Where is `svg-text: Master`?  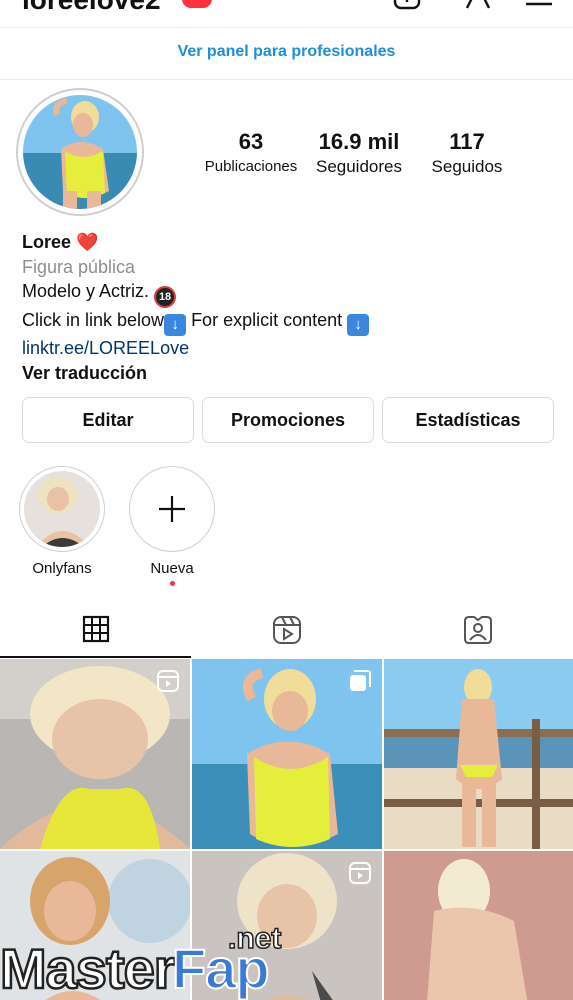 svg-text: Master is located at coordinates (87, 968).